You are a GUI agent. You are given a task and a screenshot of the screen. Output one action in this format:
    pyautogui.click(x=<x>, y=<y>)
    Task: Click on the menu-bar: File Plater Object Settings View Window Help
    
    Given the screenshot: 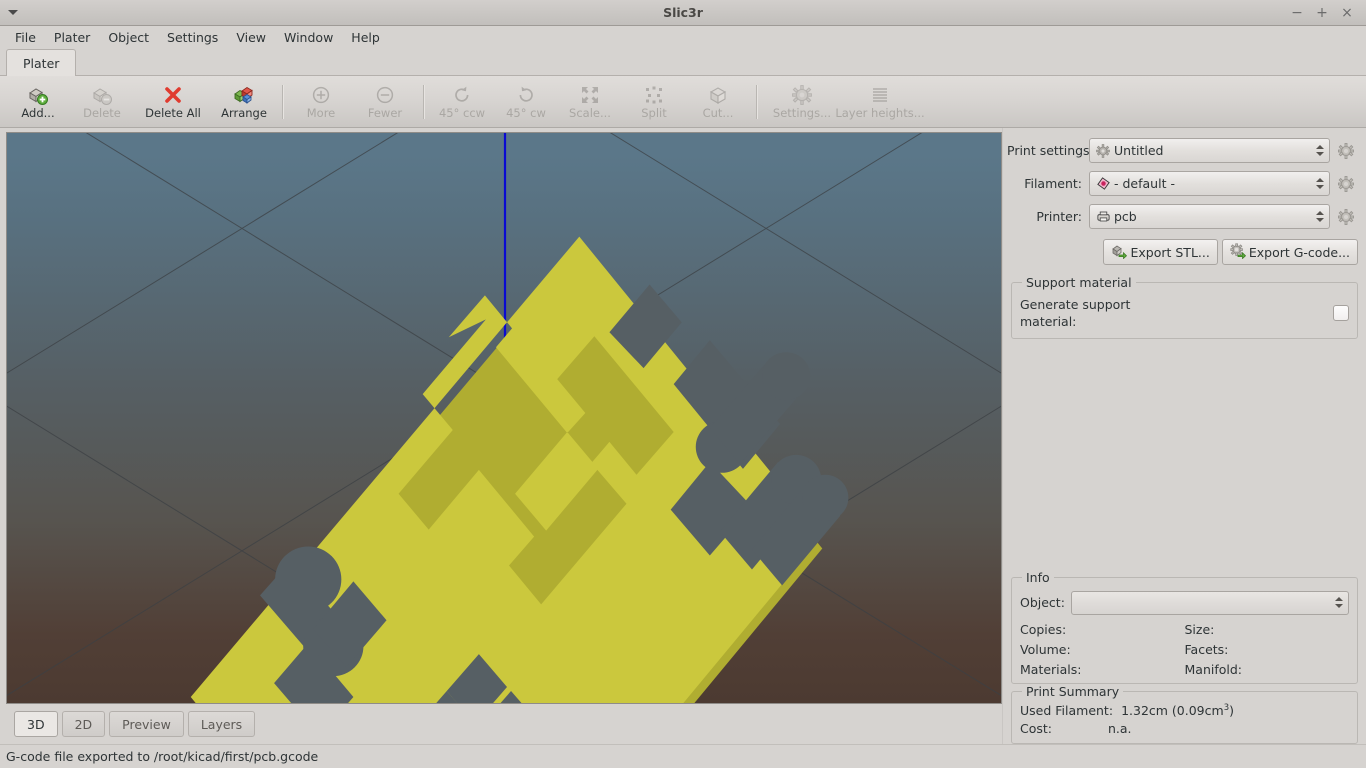 What is the action you would take?
    pyautogui.click(x=683, y=37)
    